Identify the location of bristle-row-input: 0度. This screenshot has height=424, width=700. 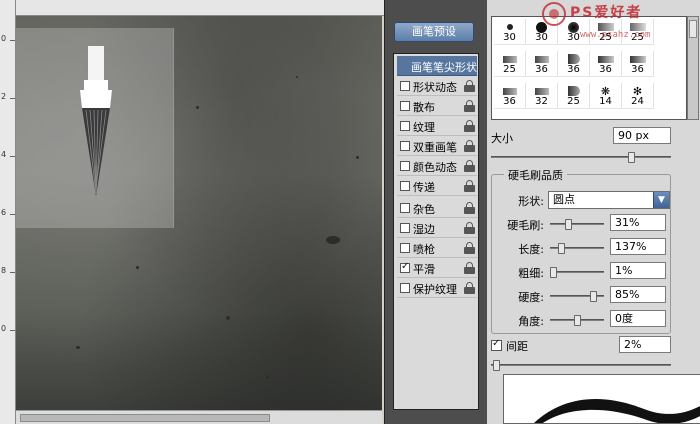
(638, 318).